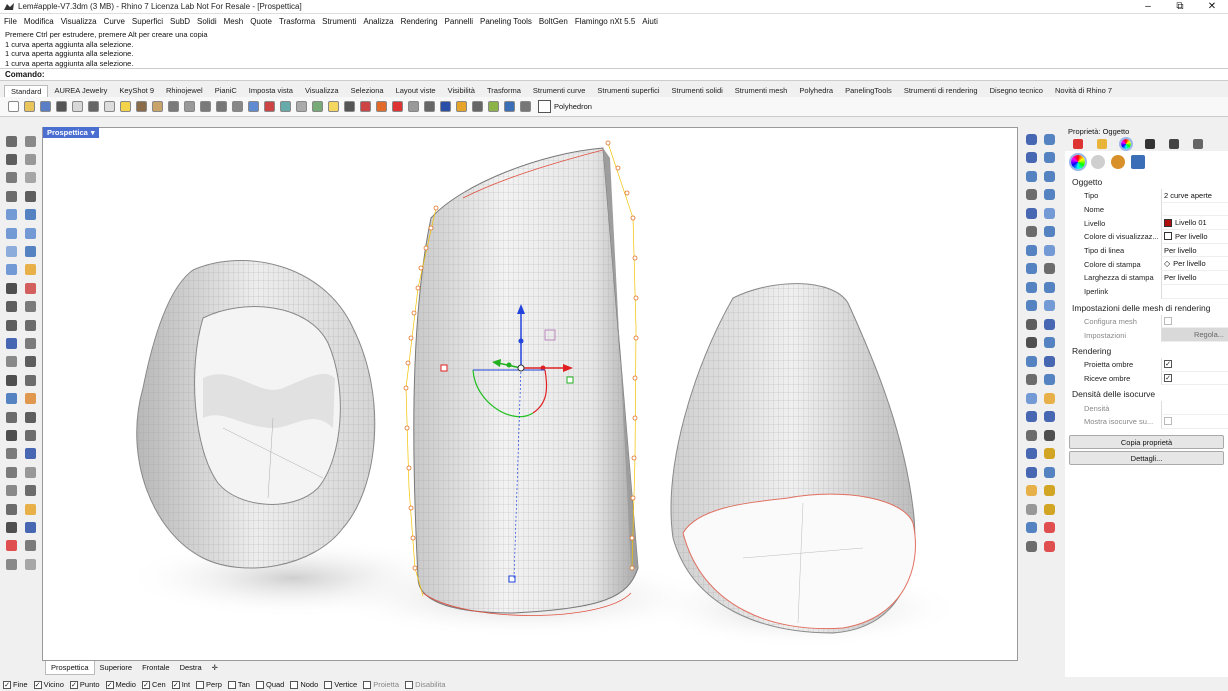 The height and width of the screenshot is (691, 1228). I want to click on configure-mesh-checkbox, so click(1168, 320).